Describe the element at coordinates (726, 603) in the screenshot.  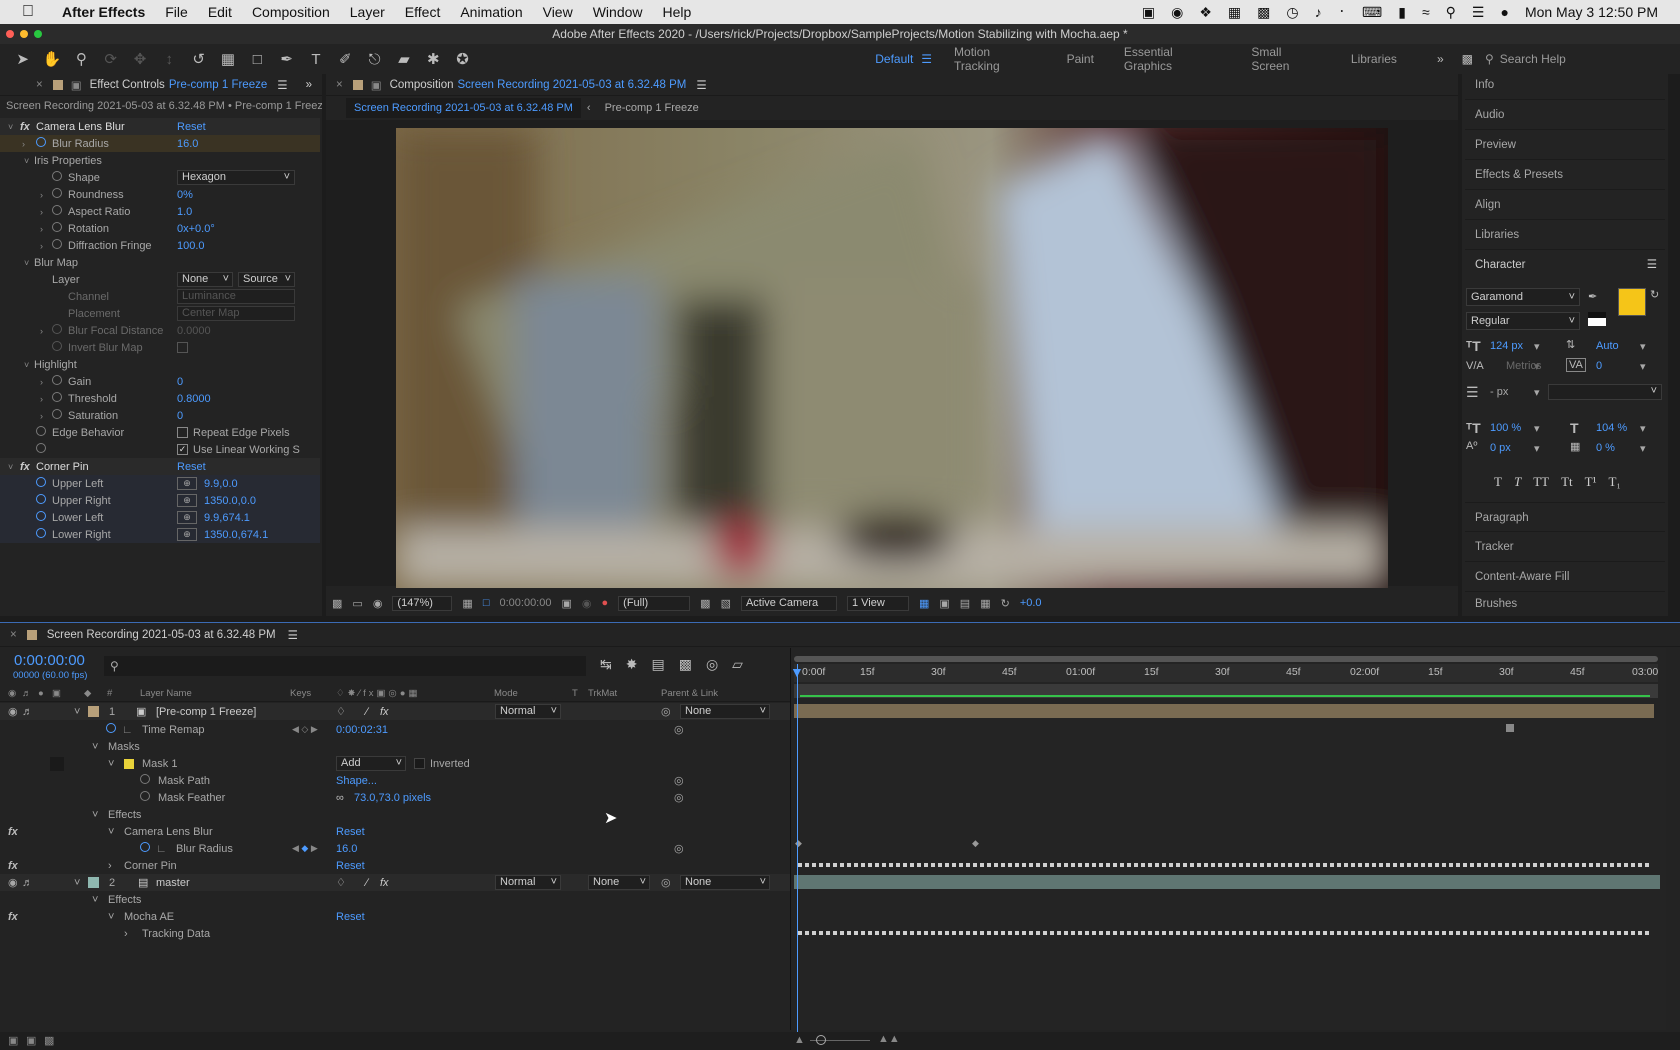
I see `toggle-region-icon: ▧` at that location.